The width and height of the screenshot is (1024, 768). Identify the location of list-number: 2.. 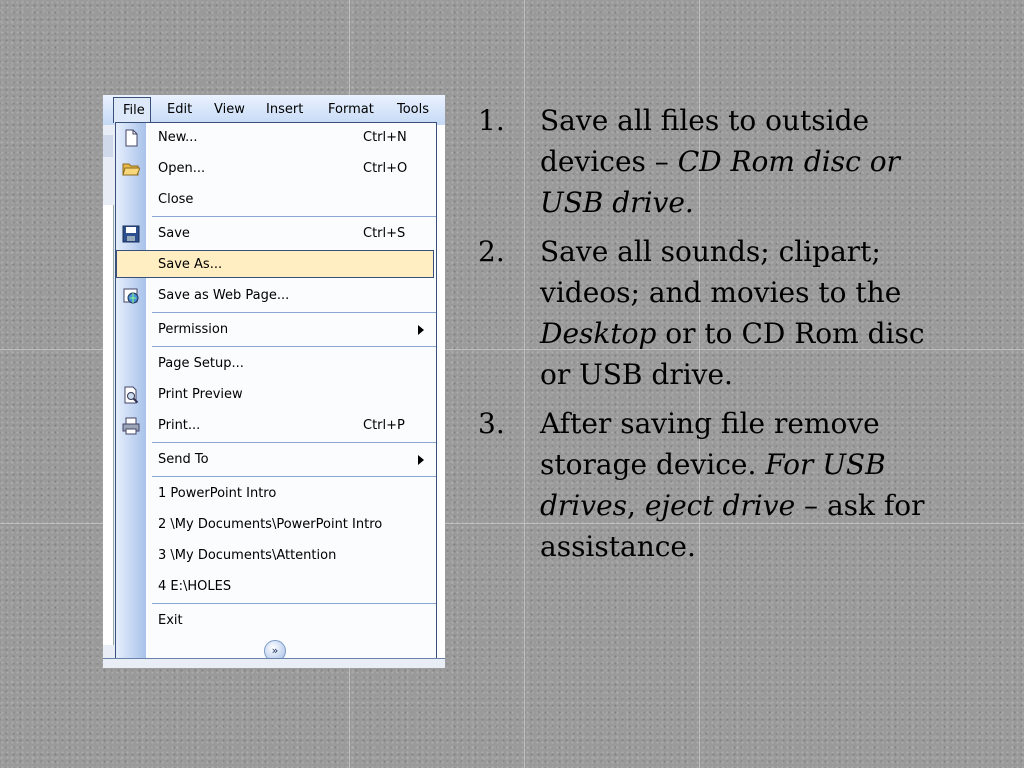
(491, 251).